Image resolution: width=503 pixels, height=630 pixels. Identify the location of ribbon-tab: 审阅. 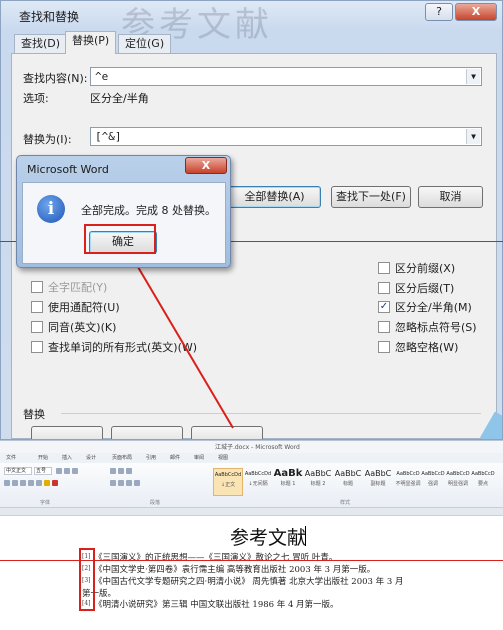
(199, 457).